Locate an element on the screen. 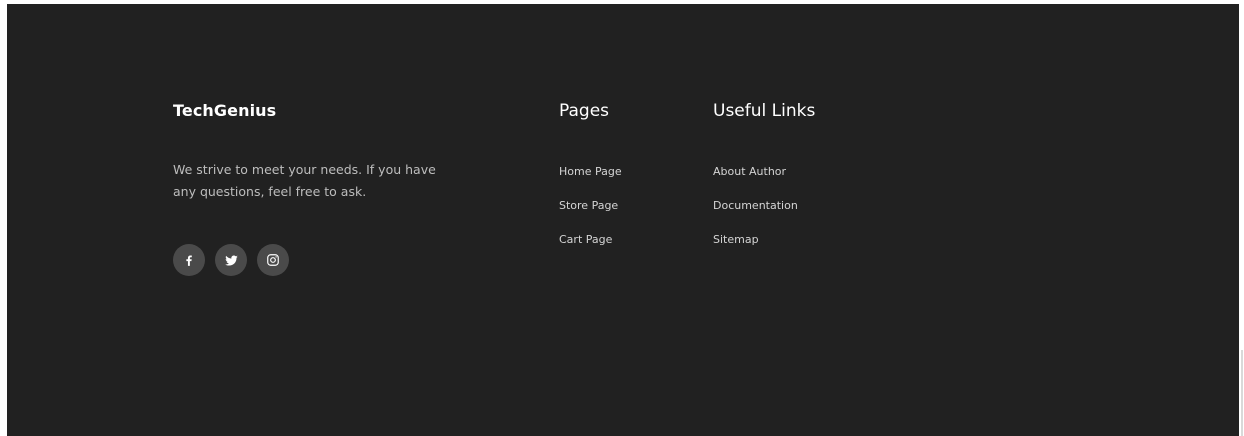 This screenshot has width=1244, height=436. facebook-icon is located at coordinates (189, 260).